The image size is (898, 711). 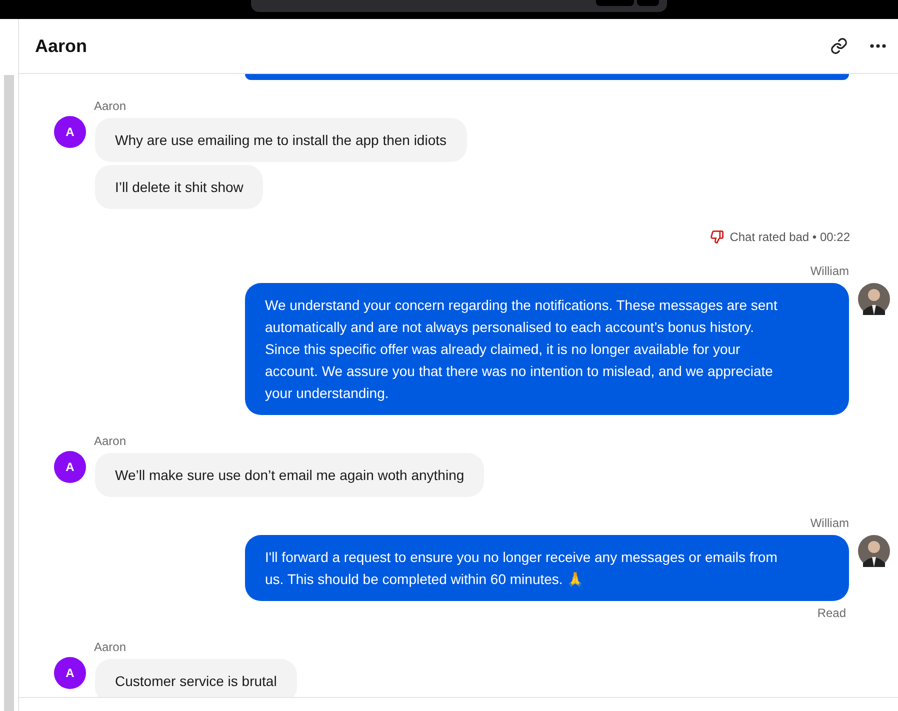 I want to click on message-bubble: Why are use emailing me to install the app then idiots, so click(x=281, y=140).